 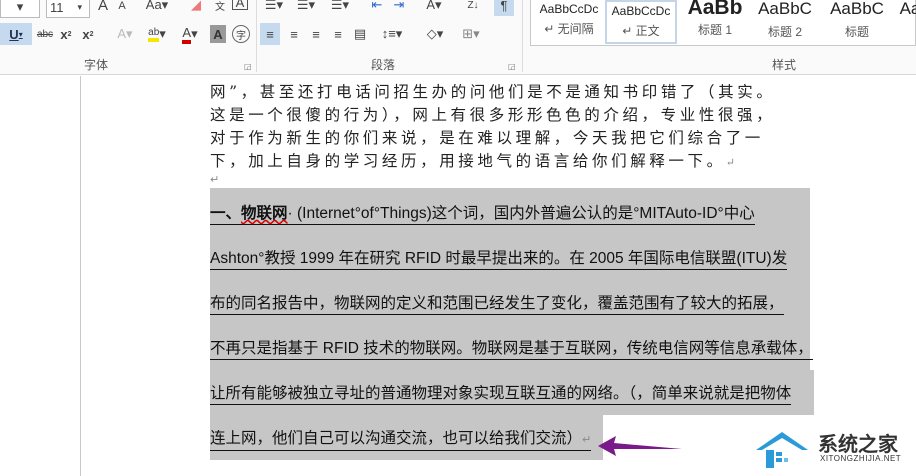 I want to click on style-name: ↵ 正文, so click(x=641, y=31).